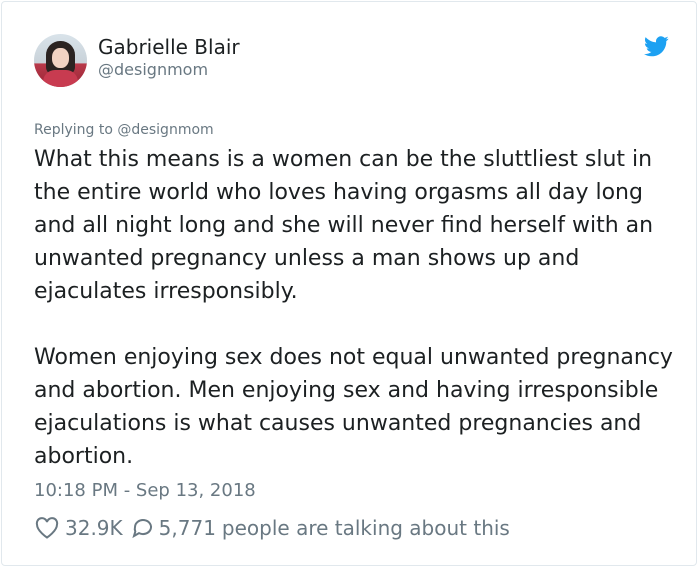  I want to click on reply-context: Replying to @designmom, so click(124, 130).